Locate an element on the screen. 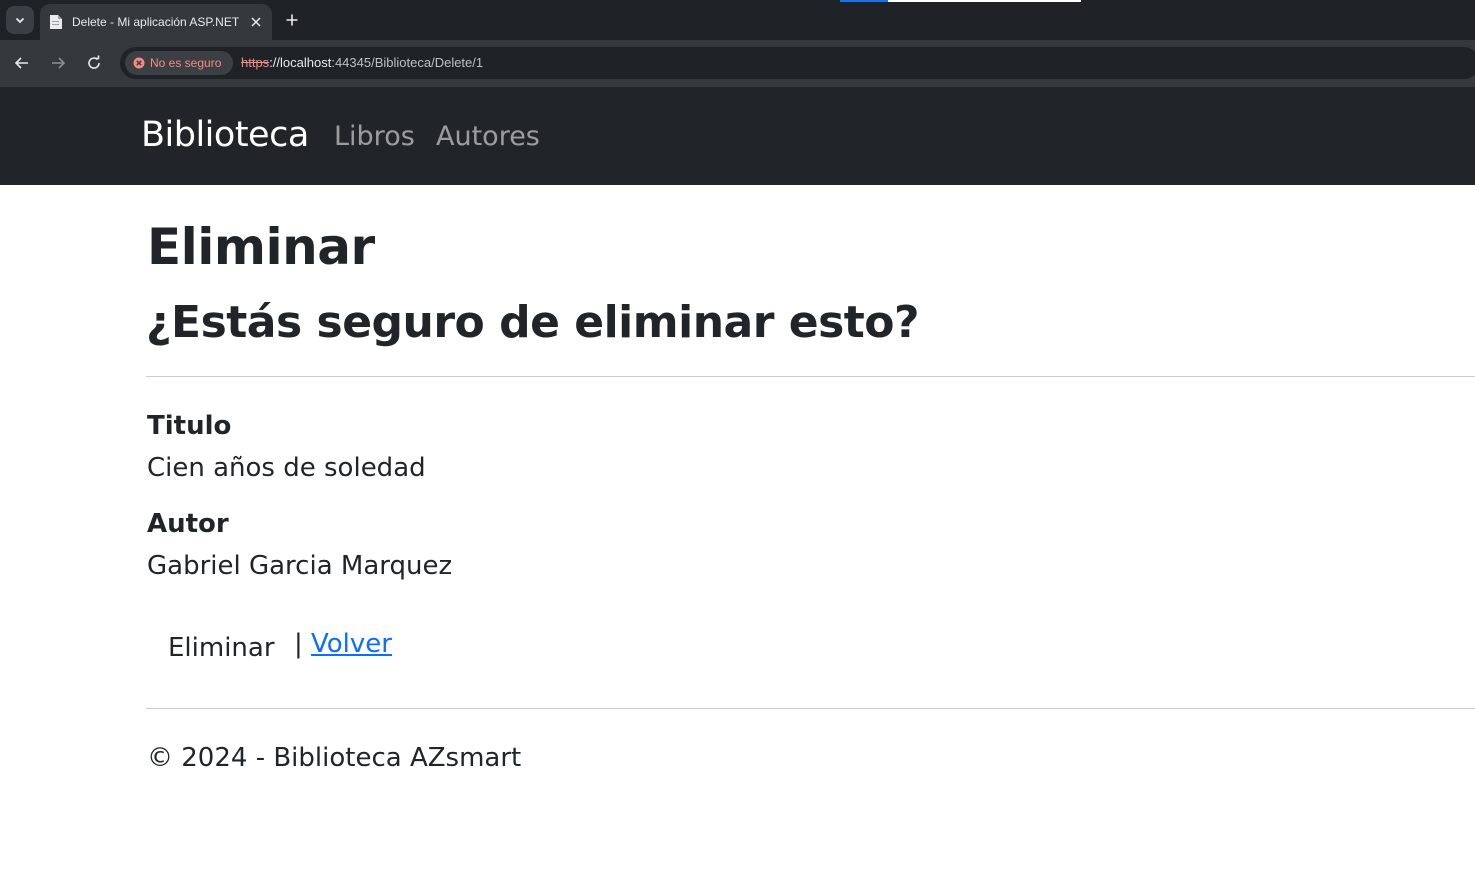  field-value-autor: Gabriel Garcia Marquez is located at coordinates (300, 566).